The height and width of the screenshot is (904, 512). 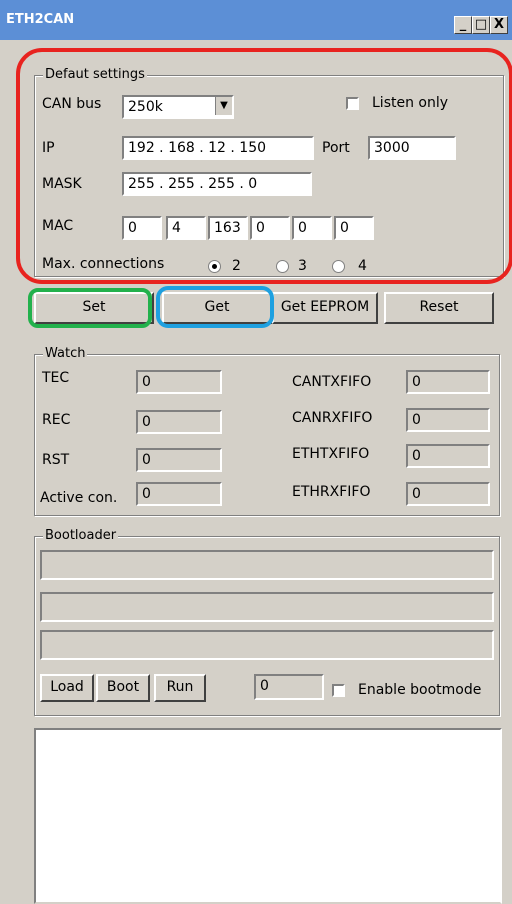 I want to click on title-bar: ETH2CAN _ □ X, so click(x=256, y=20).